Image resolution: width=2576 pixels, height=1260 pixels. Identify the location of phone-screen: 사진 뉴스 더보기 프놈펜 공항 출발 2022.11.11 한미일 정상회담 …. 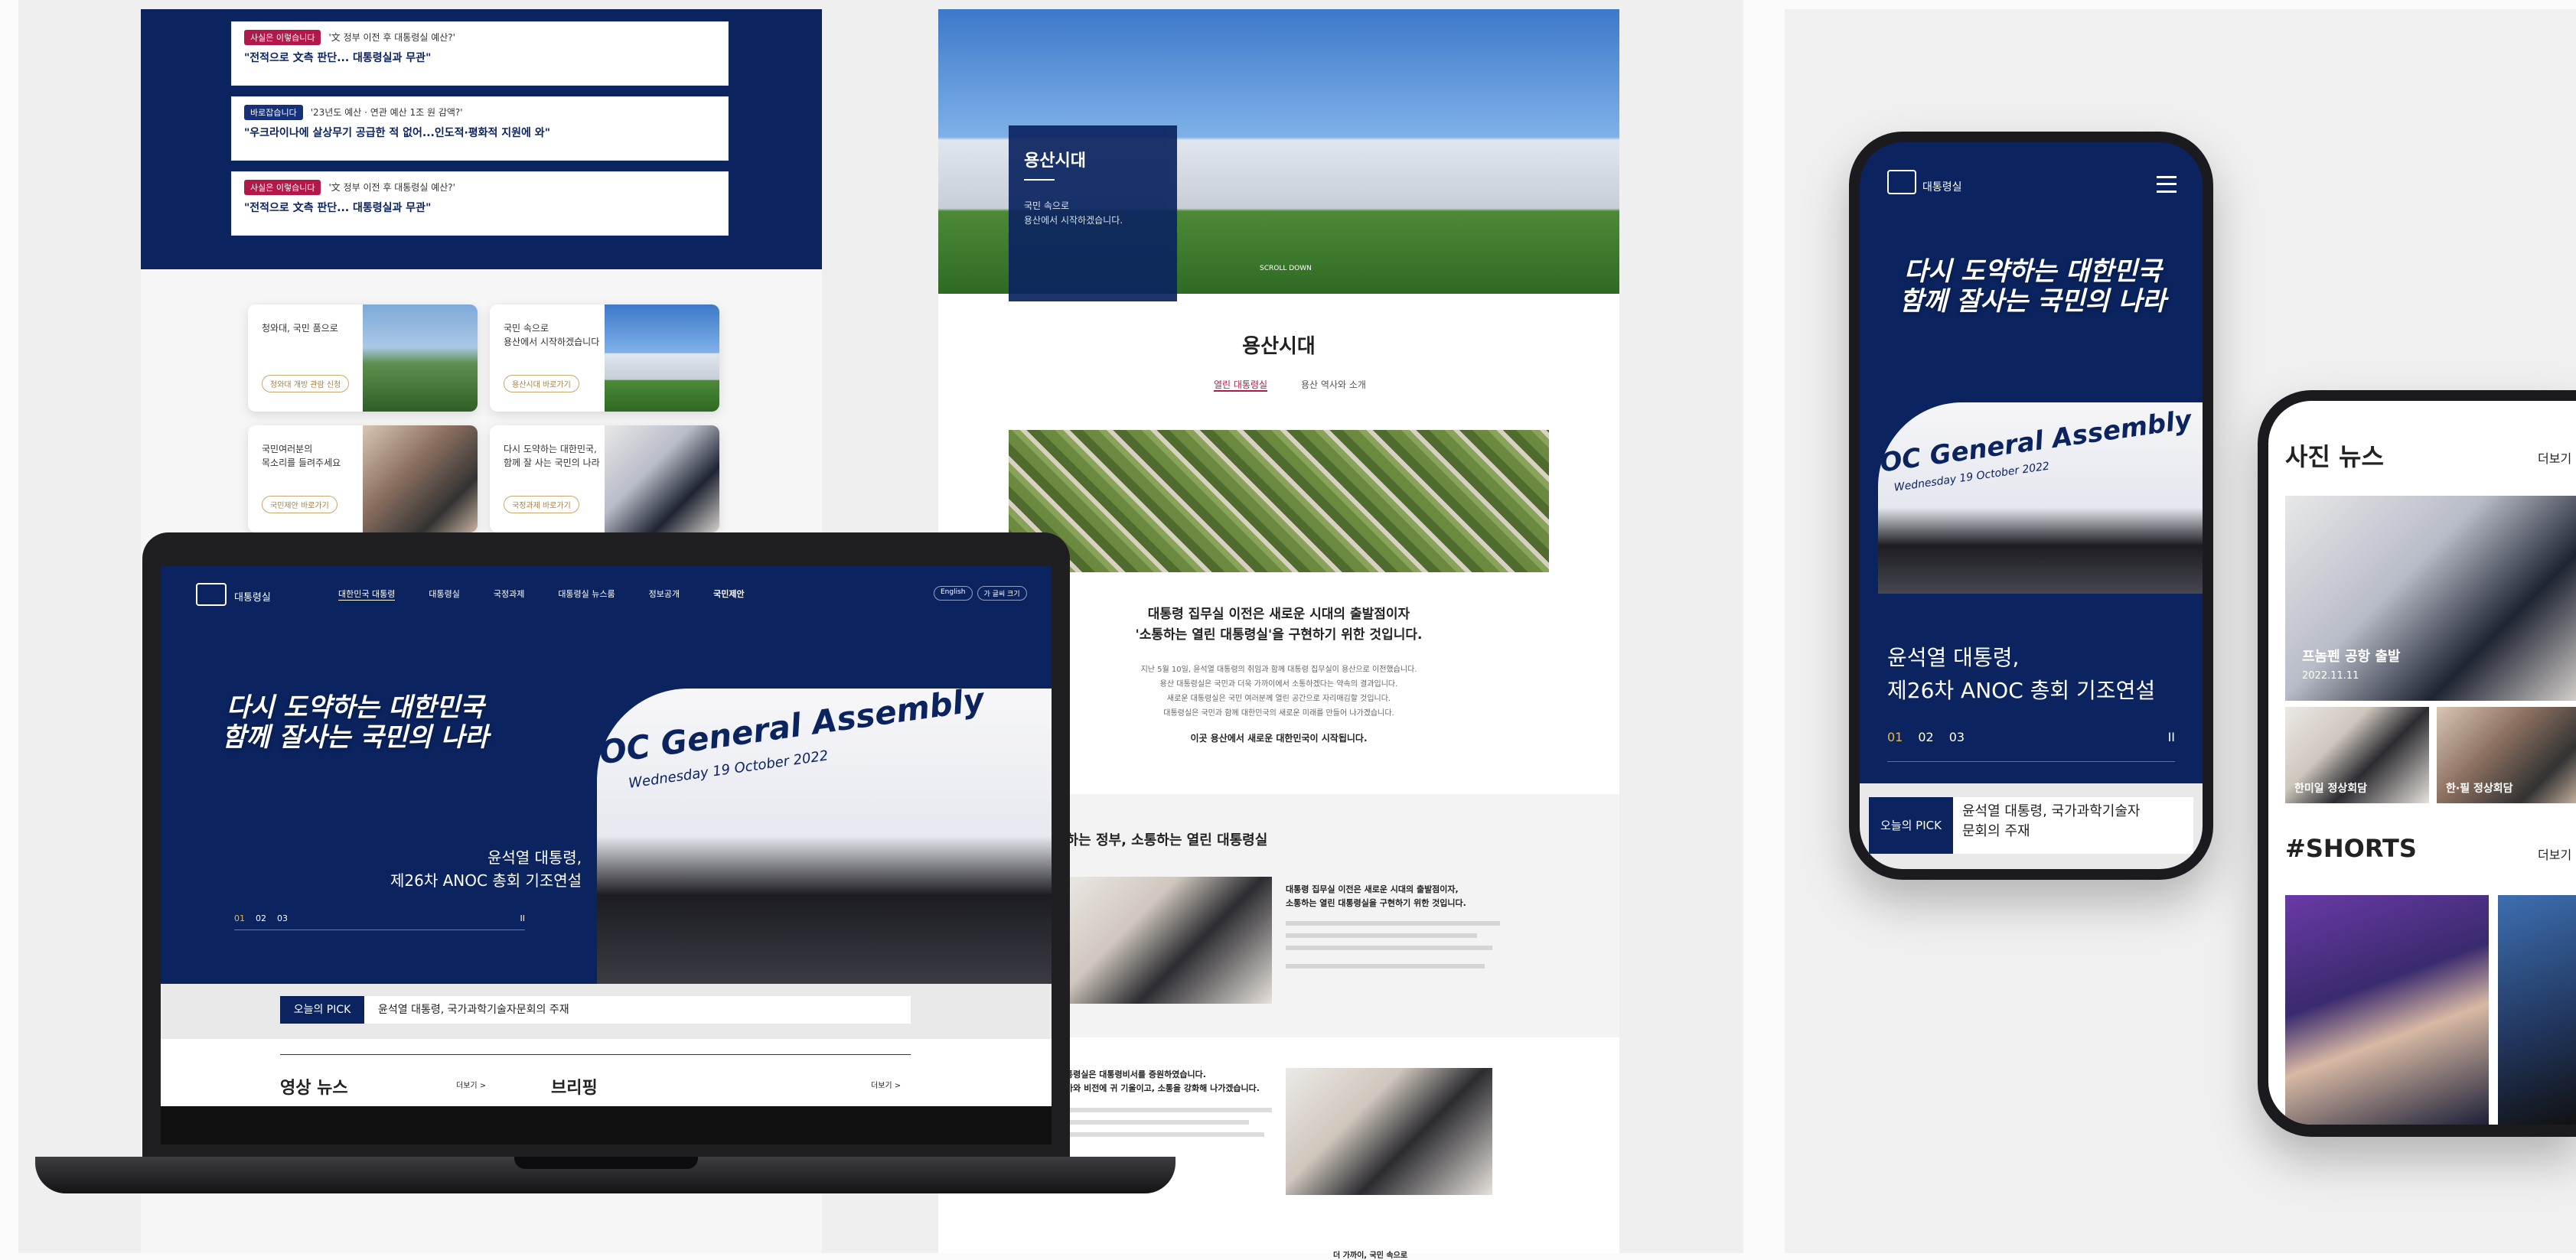
(2422, 763).